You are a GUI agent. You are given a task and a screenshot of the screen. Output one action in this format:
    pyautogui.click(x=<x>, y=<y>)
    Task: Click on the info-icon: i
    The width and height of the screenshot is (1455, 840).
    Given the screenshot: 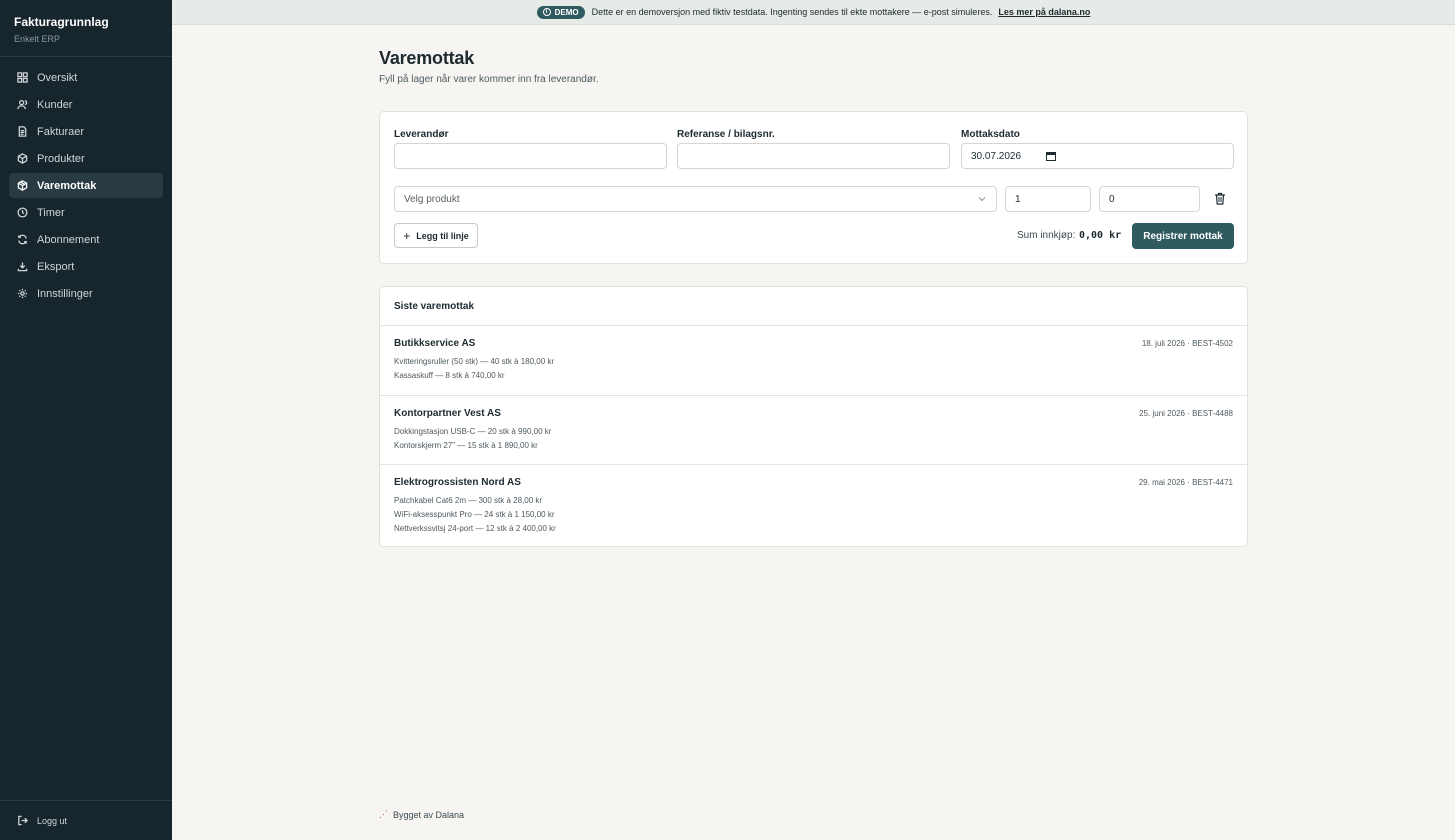 What is the action you would take?
    pyautogui.click(x=546, y=12)
    